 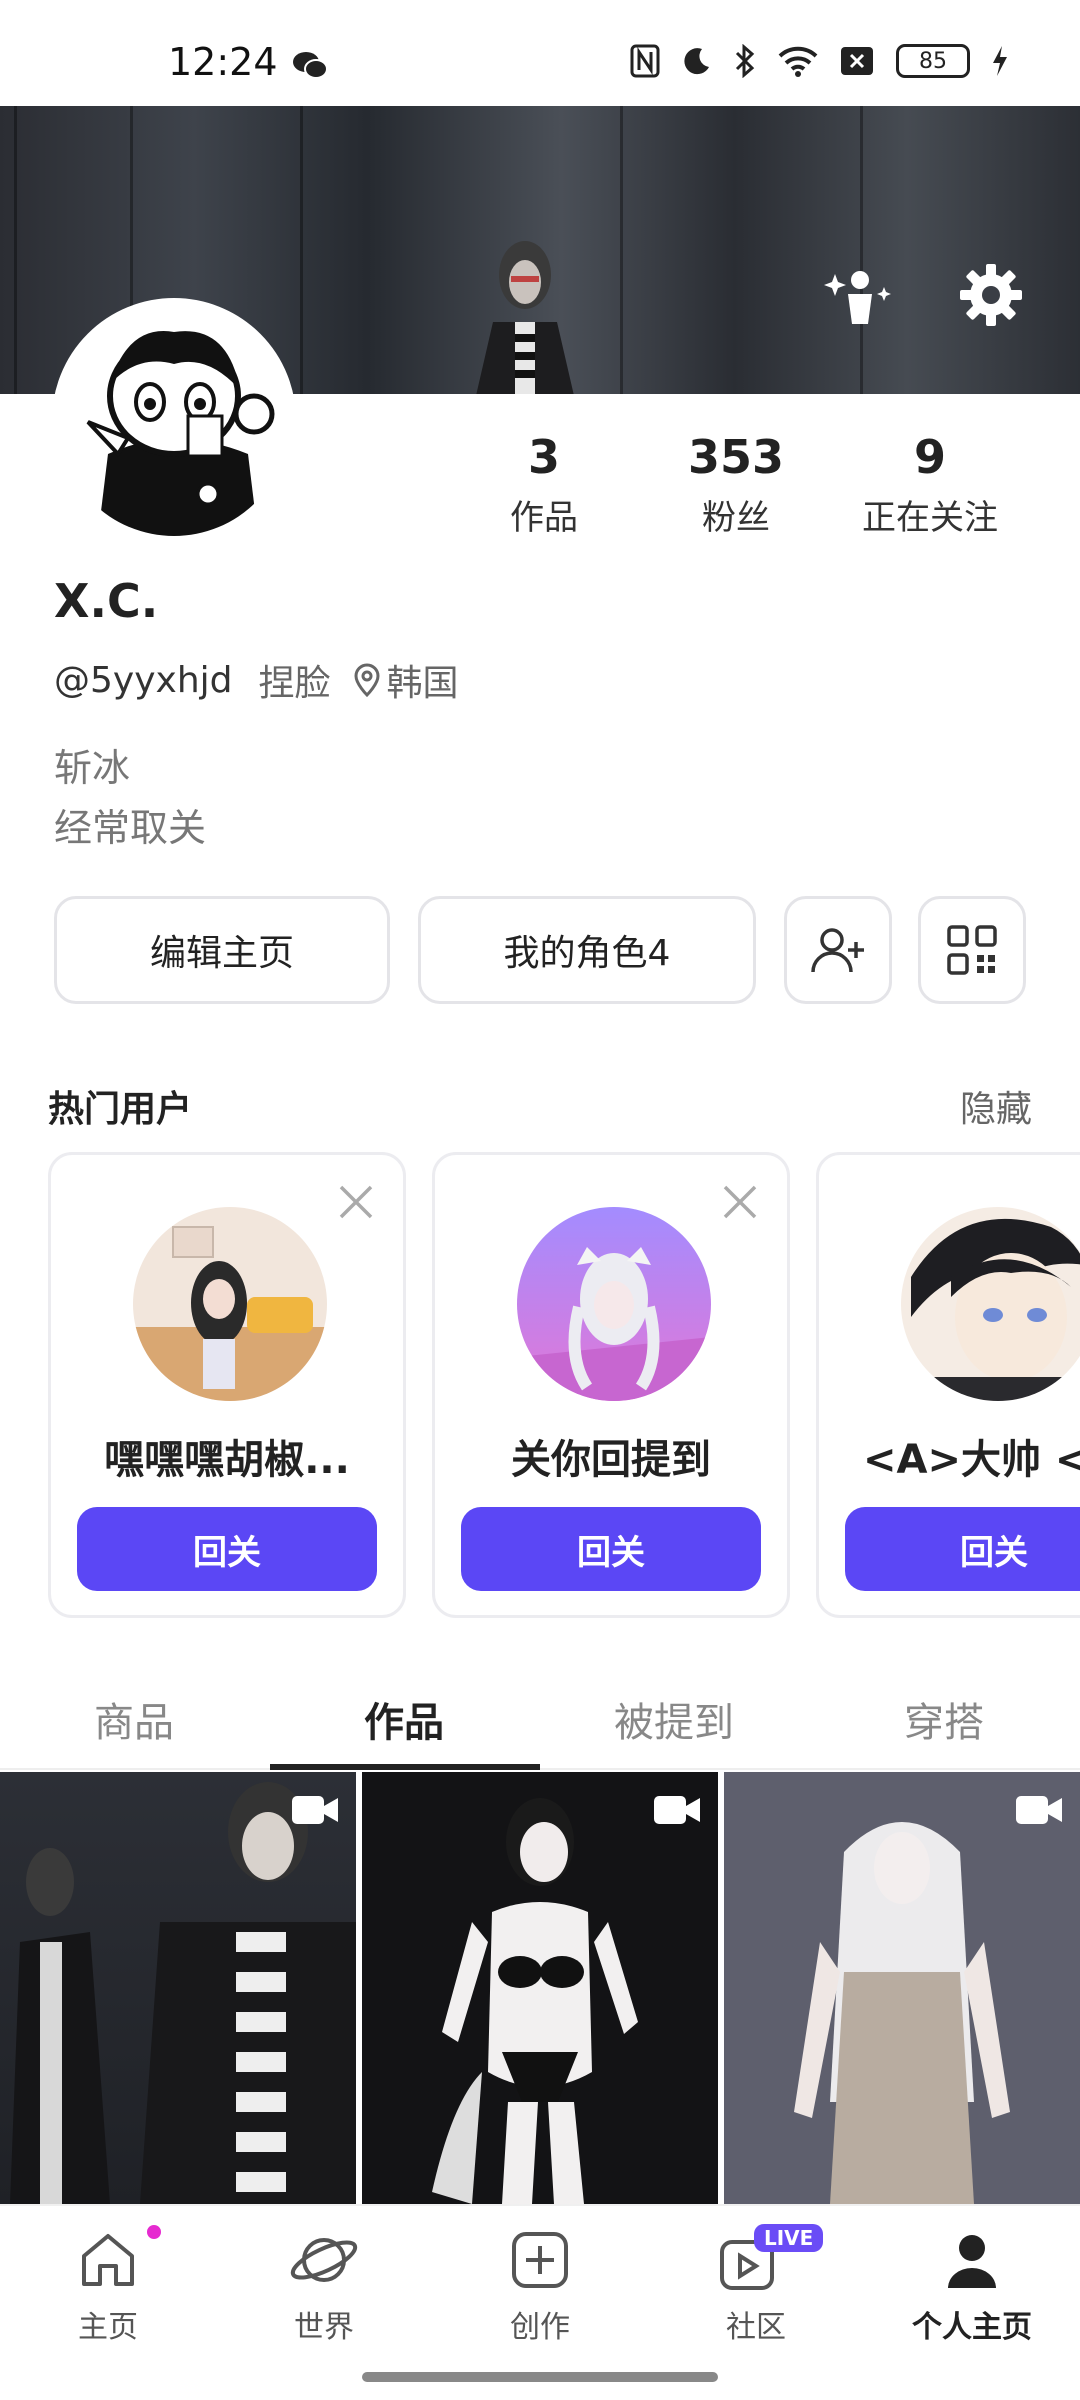 What do you see at coordinates (130, 828) in the screenshot?
I see `bio-line: 经常取关` at bounding box center [130, 828].